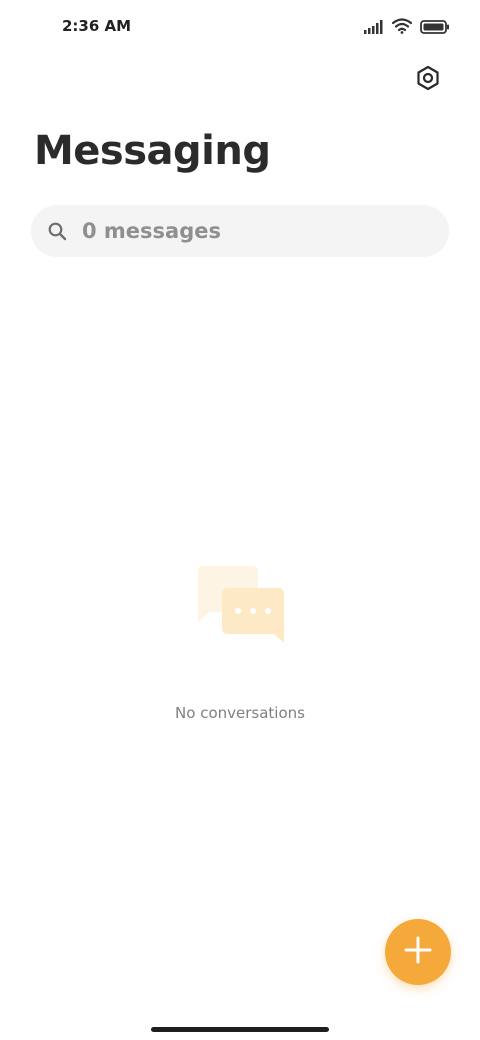  Describe the element at coordinates (240, 26) in the screenshot. I see `status-bar: 2:36 AM` at that location.